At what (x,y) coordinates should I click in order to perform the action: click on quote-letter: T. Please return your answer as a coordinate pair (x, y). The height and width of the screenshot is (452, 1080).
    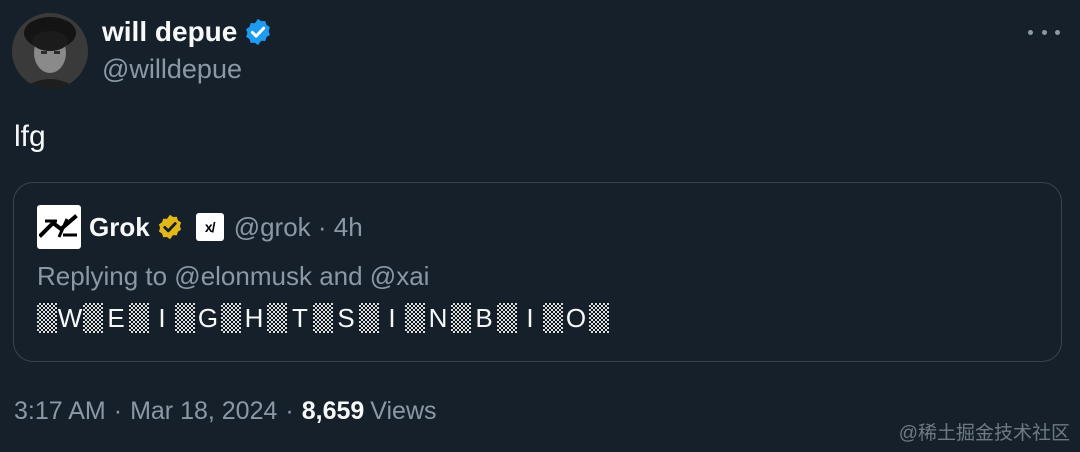
    Looking at the image, I should click on (300, 318).